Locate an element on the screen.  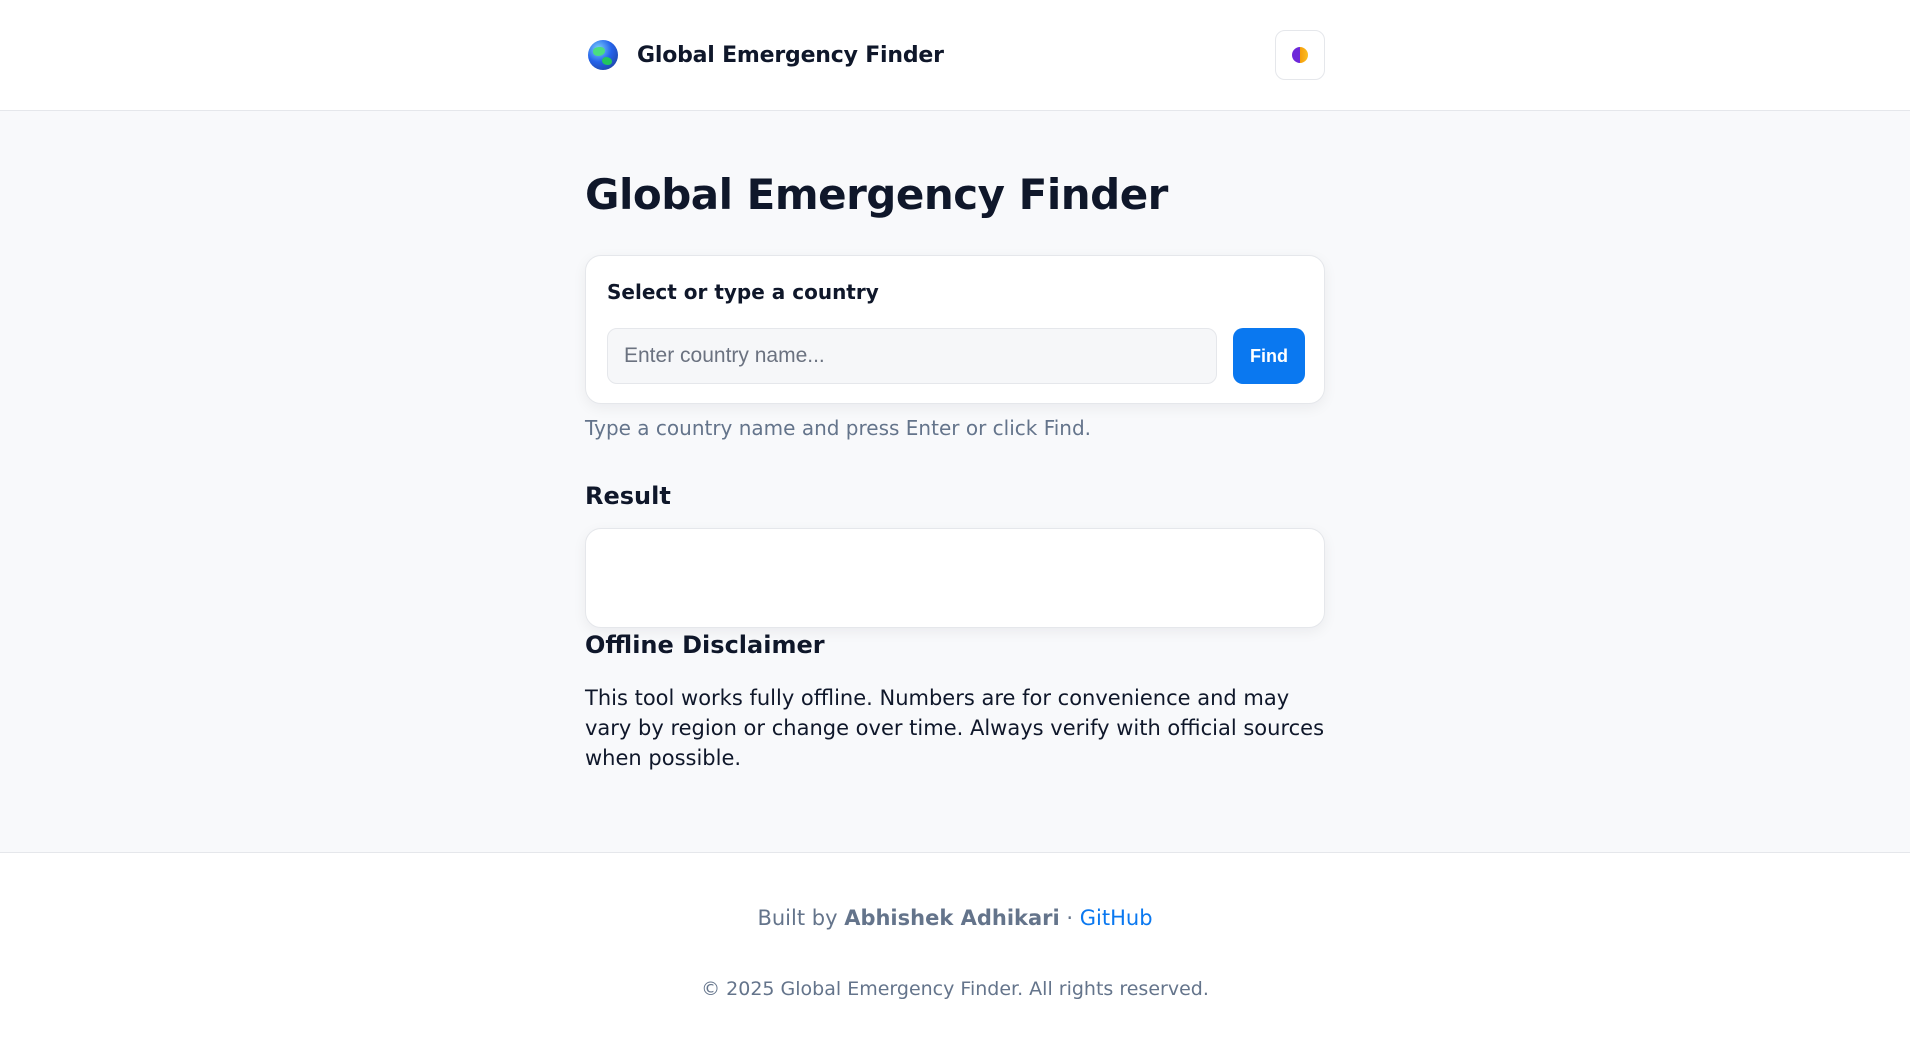
author-name: Abhishek Adhikari is located at coordinates (952, 918).